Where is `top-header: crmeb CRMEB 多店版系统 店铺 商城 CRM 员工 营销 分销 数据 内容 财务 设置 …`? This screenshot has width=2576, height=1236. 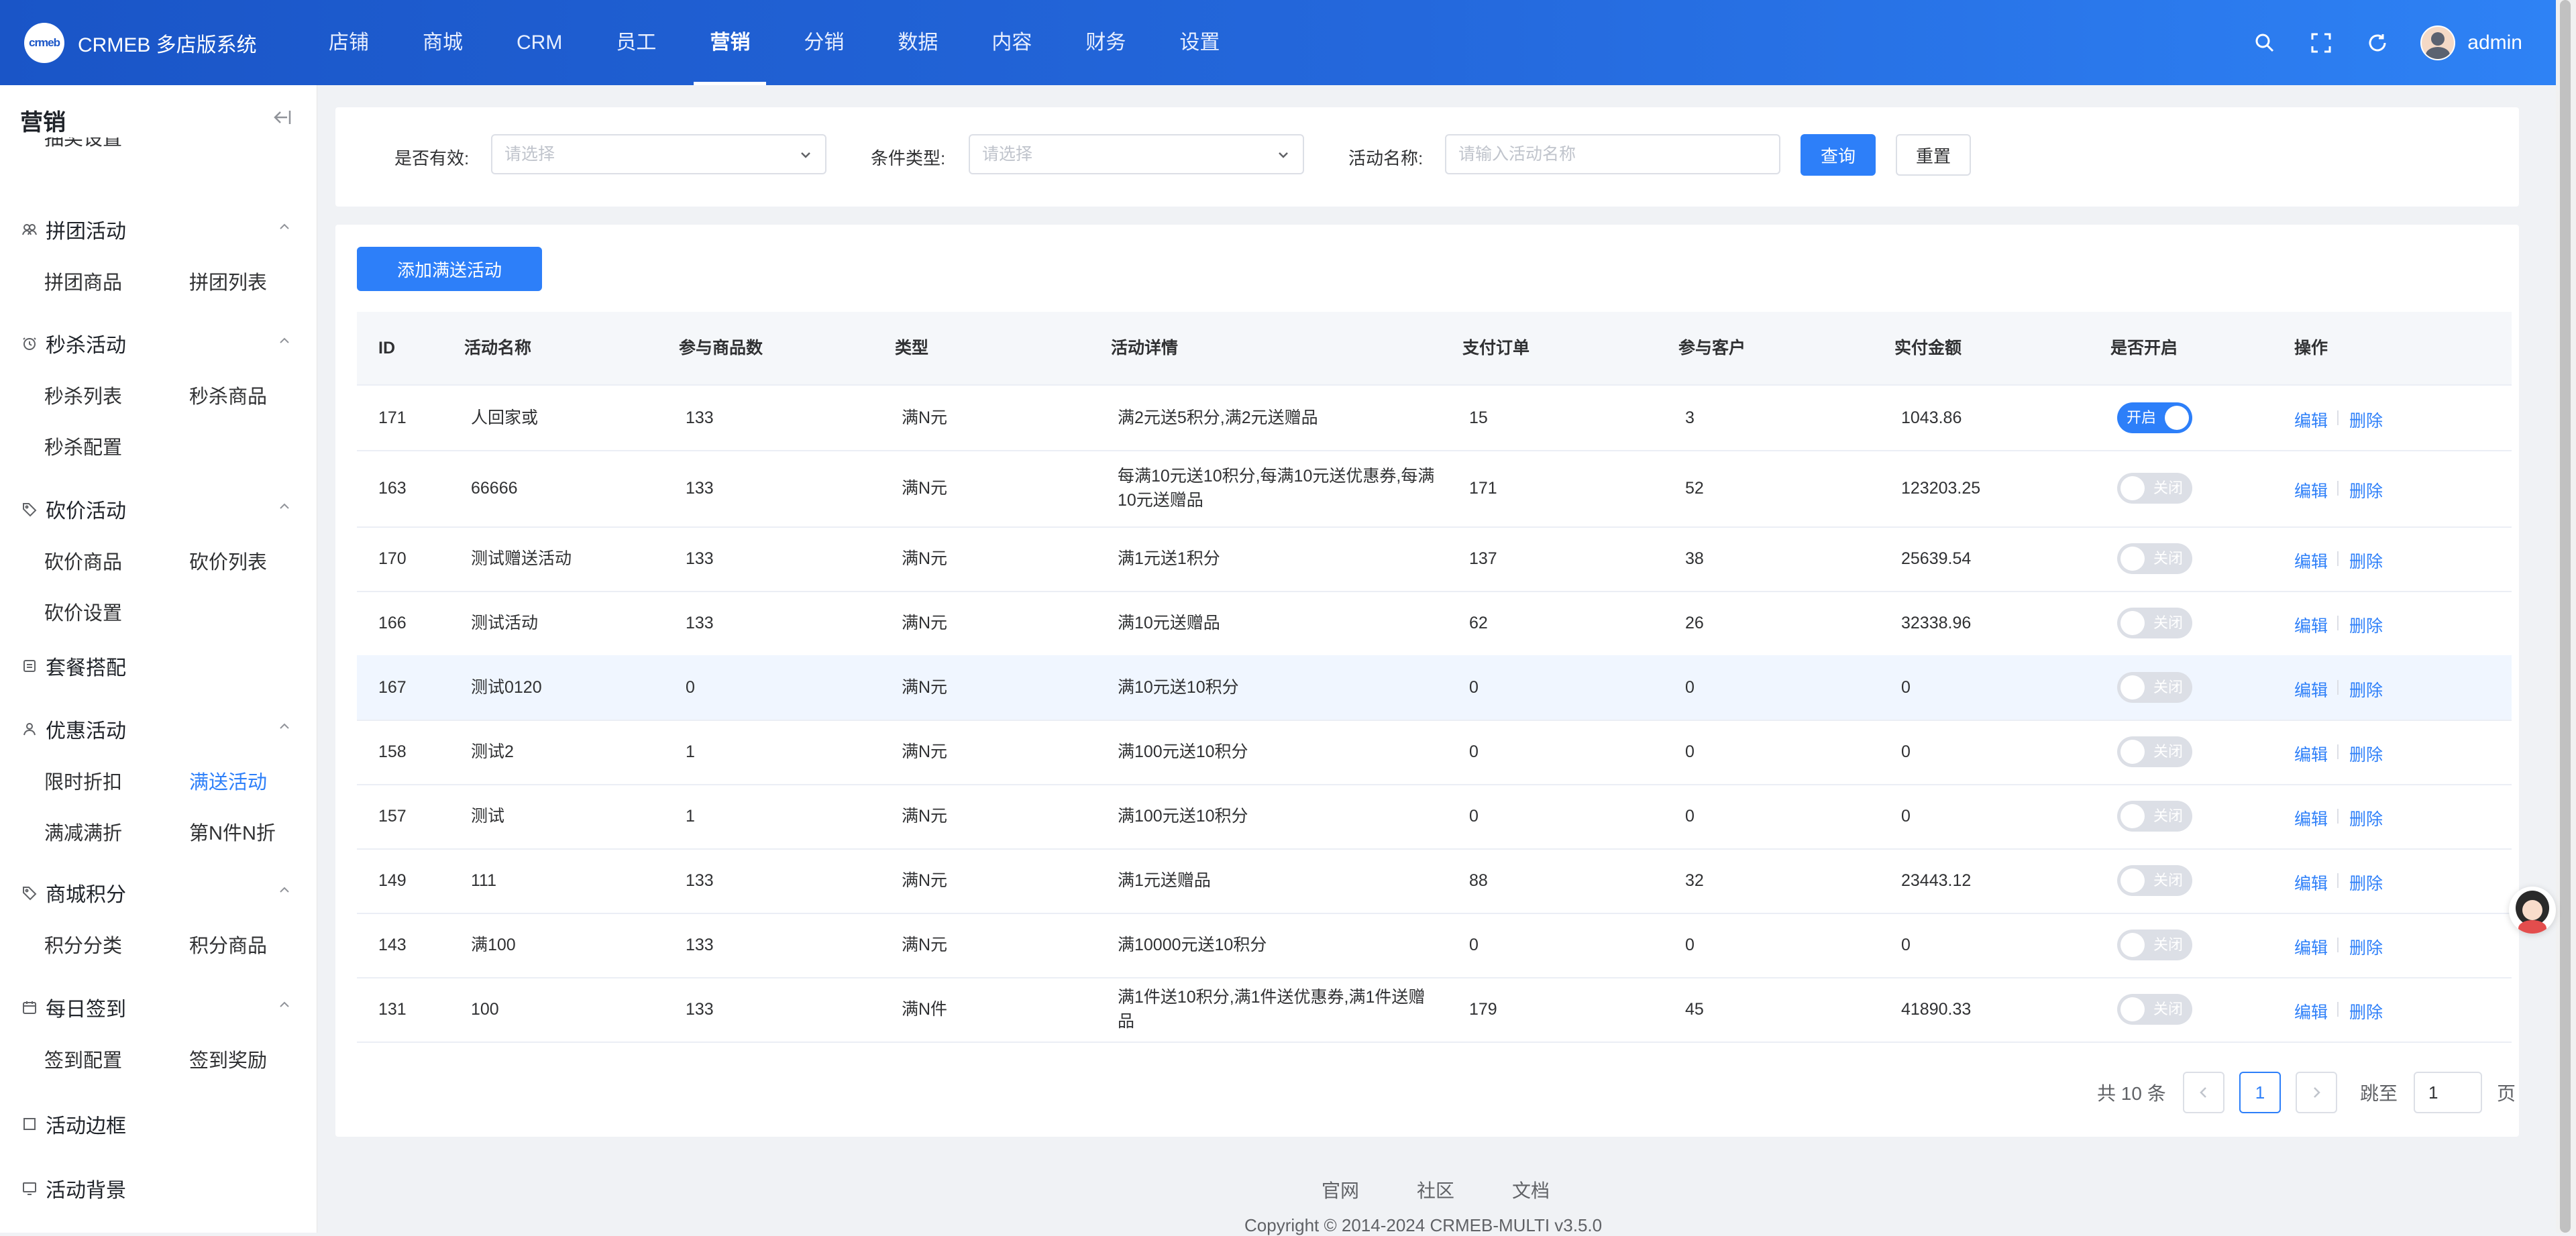 top-header: crmeb CRMEB 多店版系统 店铺 商城 CRM 员工 营销 分销 数据 内容 财务 设置 … is located at coordinates (1278, 42).